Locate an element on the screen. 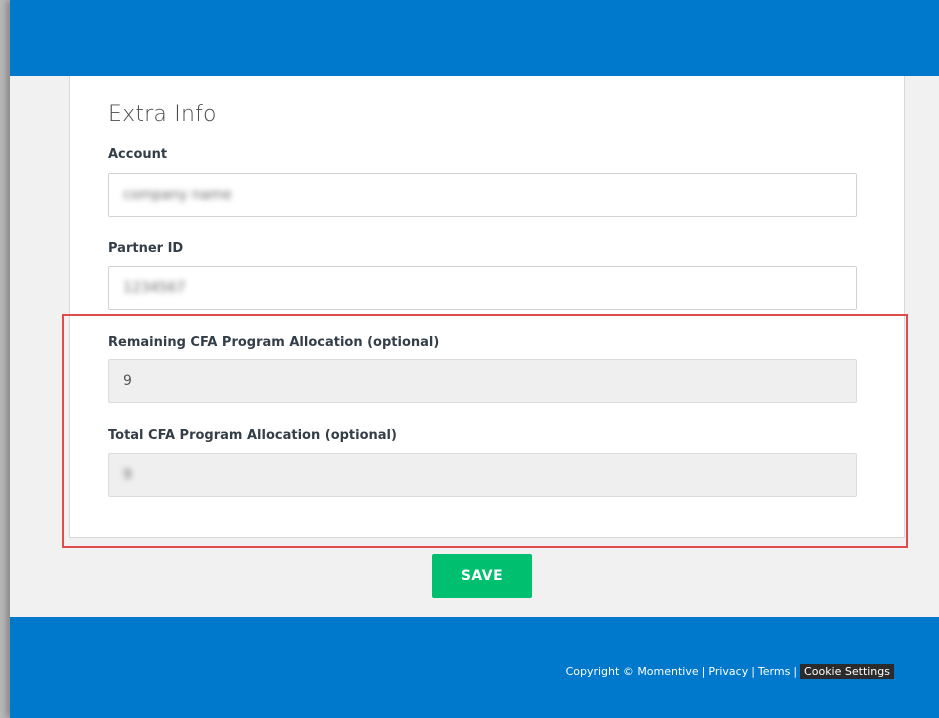 This screenshot has height=718, width=939. terms-link: Terms is located at coordinates (774, 671).